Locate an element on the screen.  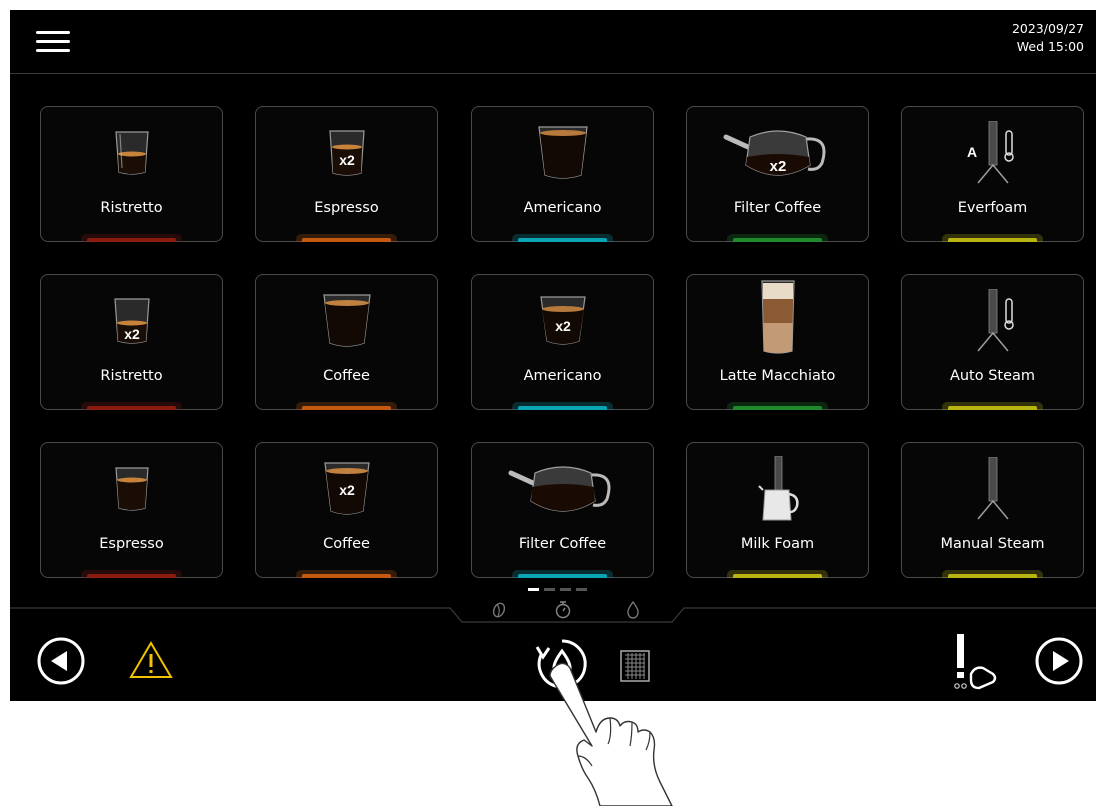
tile-espresso: Espresso is located at coordinates (131, 510).